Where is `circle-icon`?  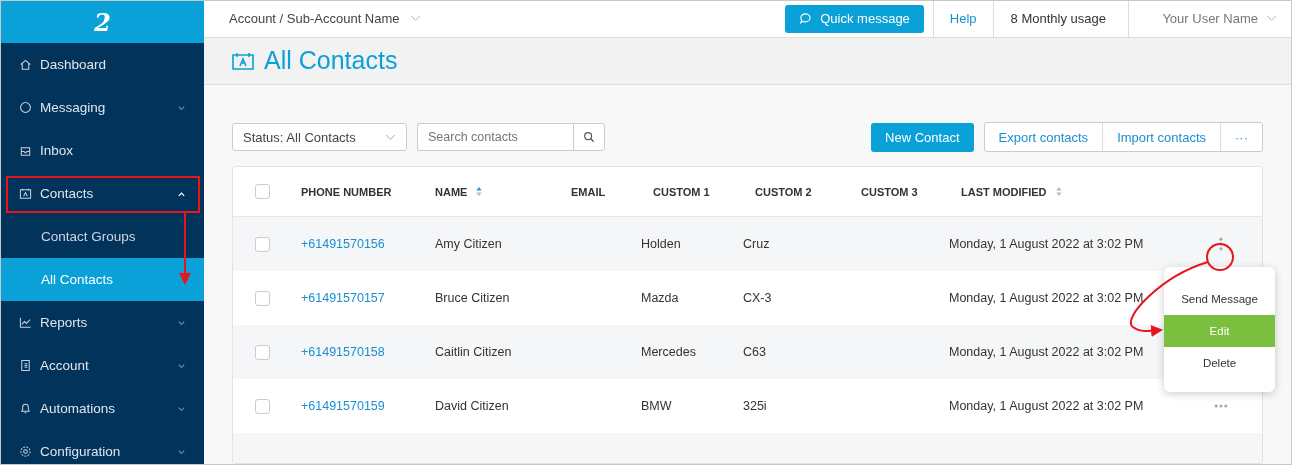
circle-icon is located at coordinates (25, 107).